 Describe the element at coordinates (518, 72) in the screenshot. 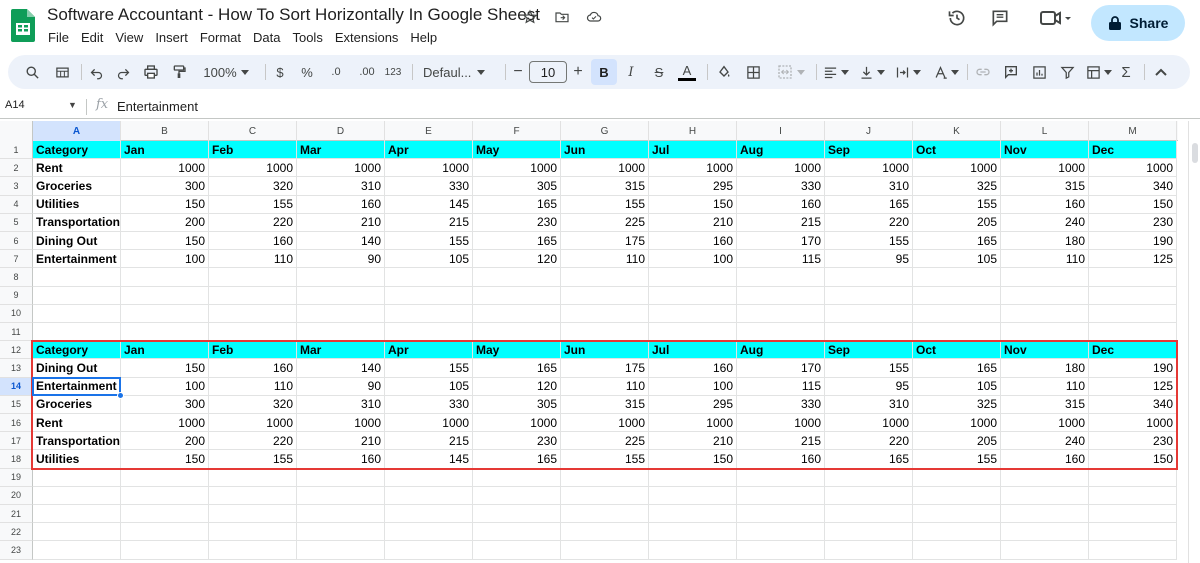

I see `decrease-font-size-button: −` at that location.